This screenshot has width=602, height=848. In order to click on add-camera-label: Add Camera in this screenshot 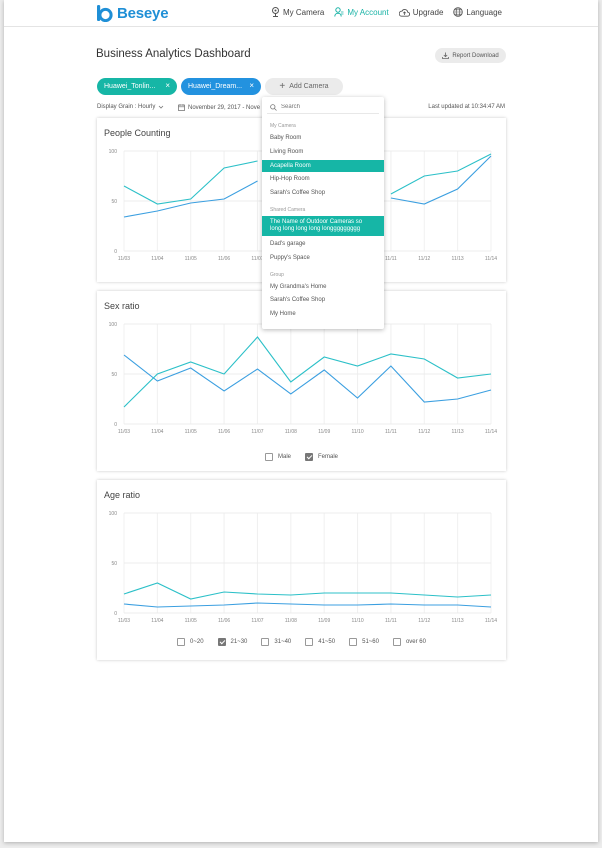, I will do `click(309, 86)`.